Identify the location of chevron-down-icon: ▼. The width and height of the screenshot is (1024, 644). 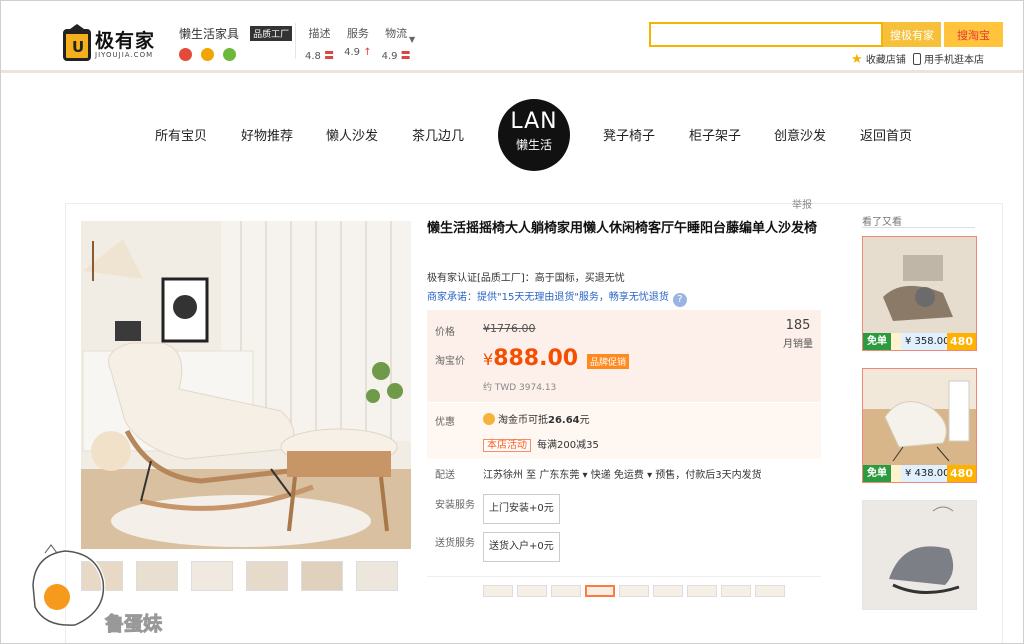
(412, 39).